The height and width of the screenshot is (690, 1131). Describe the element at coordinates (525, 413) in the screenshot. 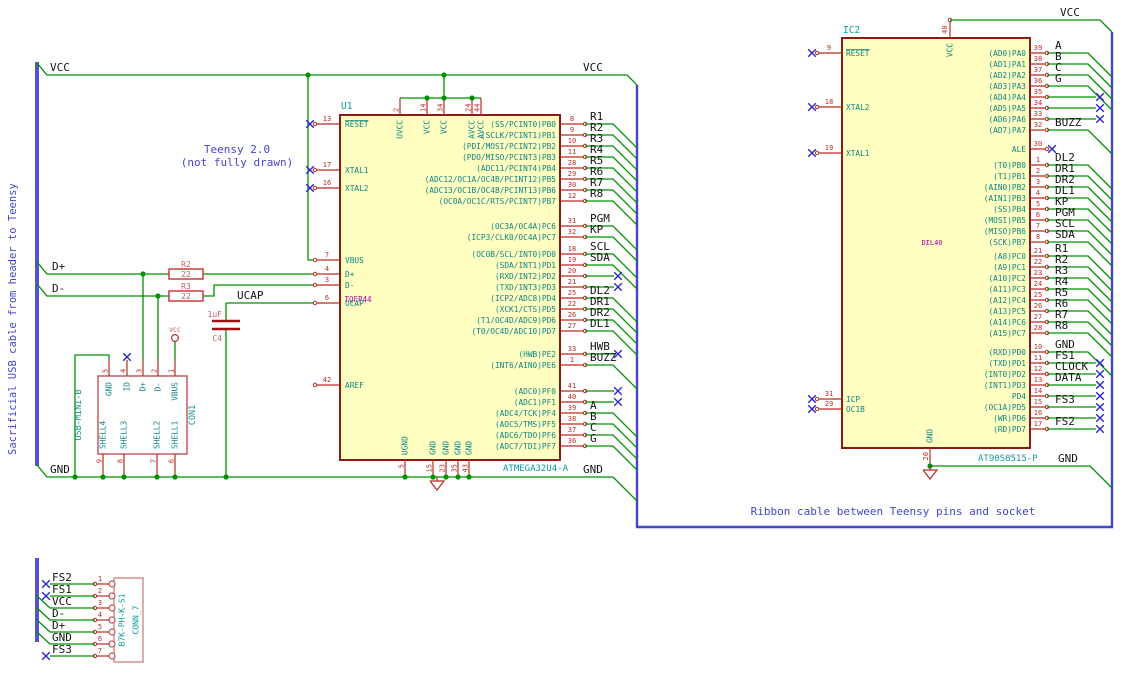

I see `u1-pin-name: (ADC4/TCK)PF4` at that location.